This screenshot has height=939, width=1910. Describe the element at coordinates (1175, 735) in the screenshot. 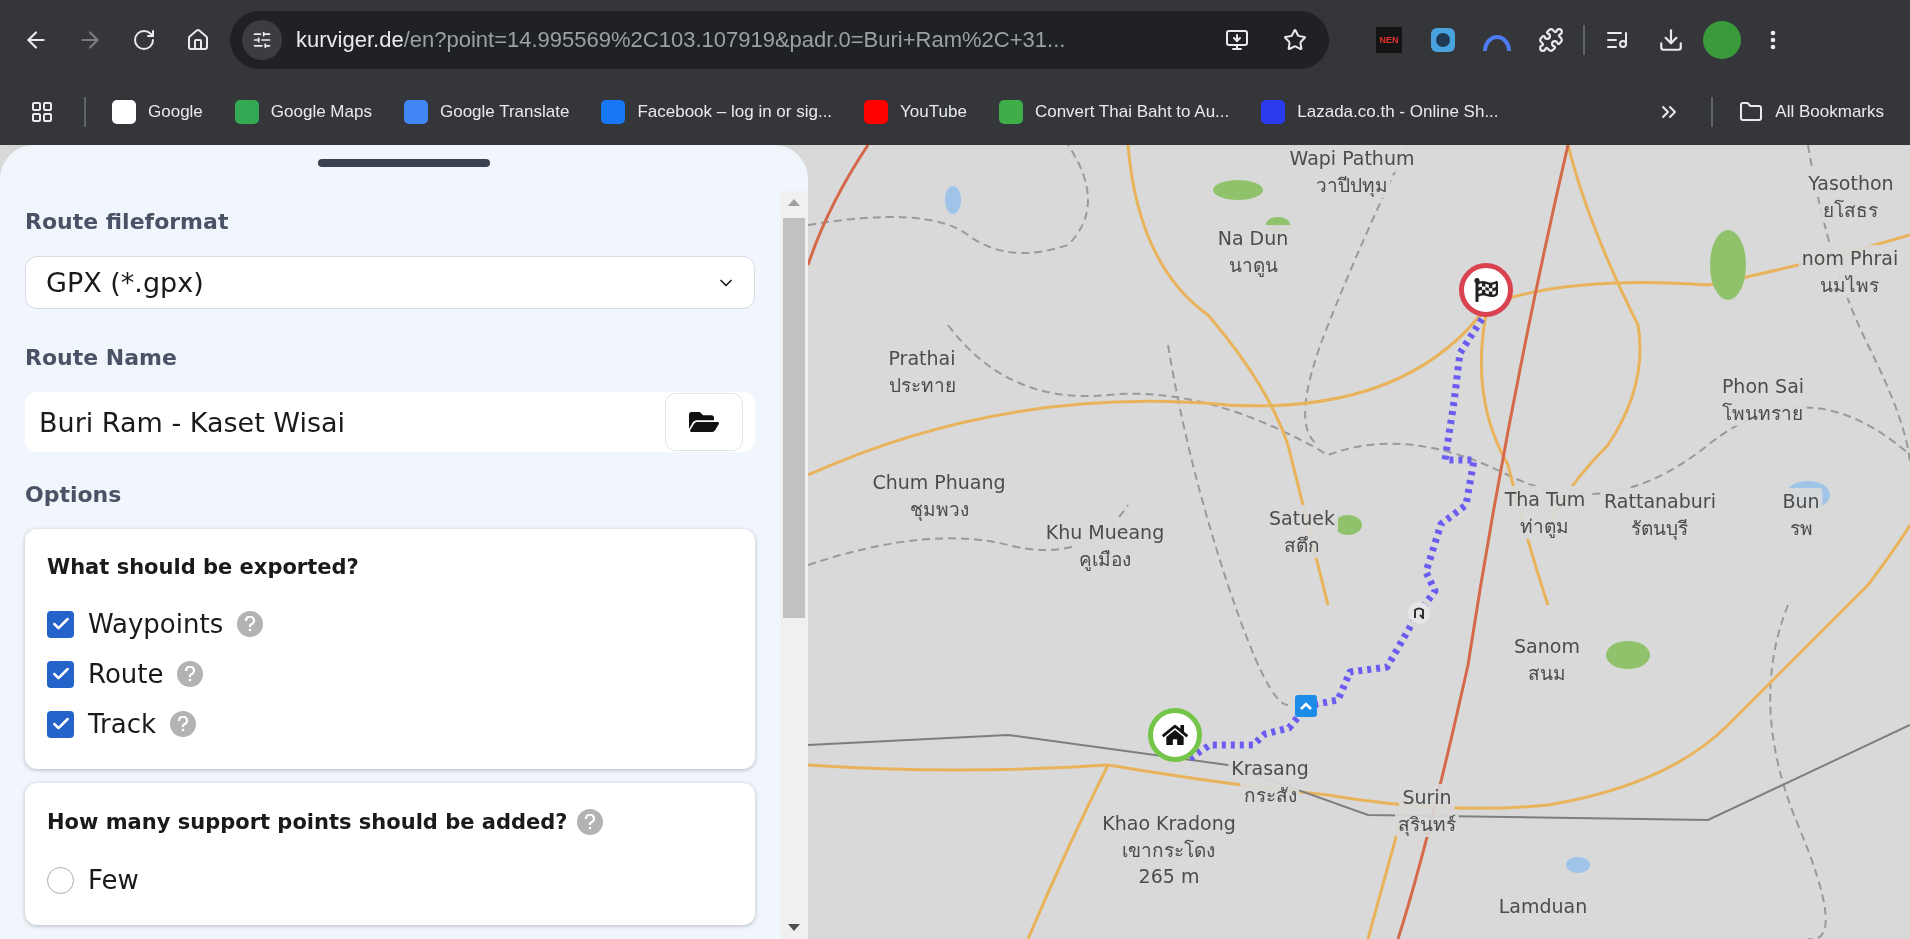

I see `house-icon` at that location.